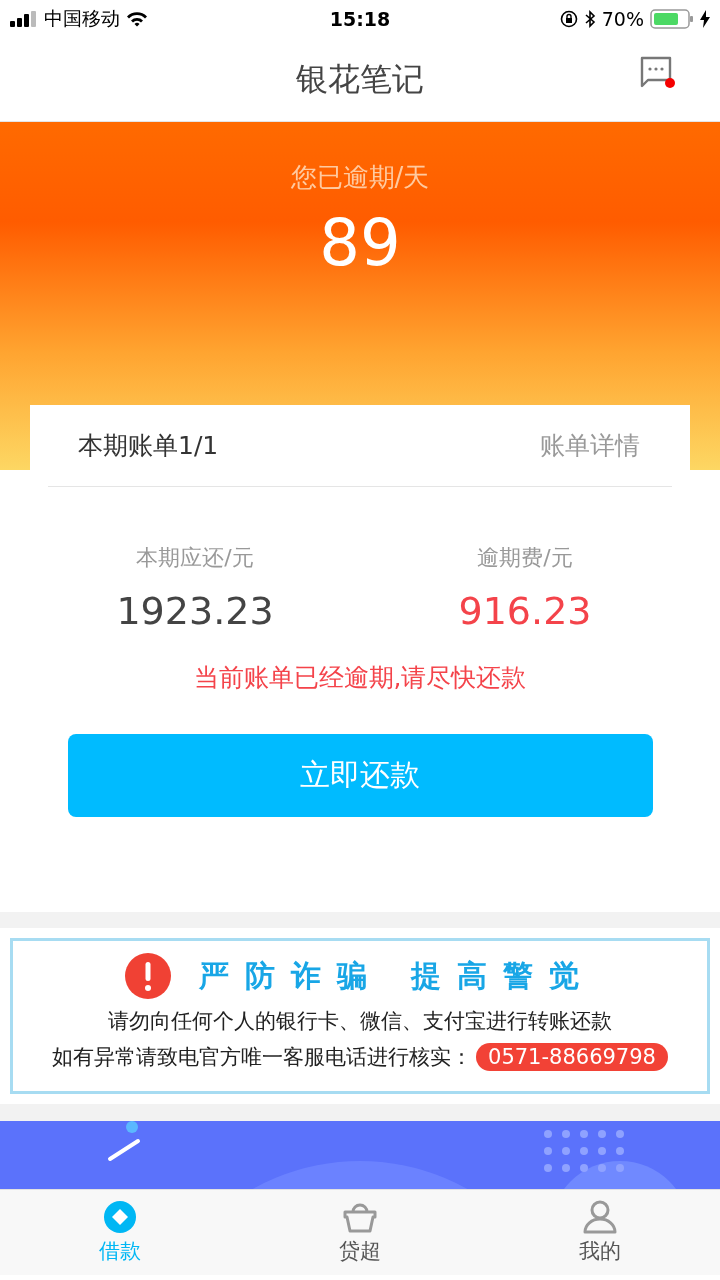  Describe the element at coordinates (705, 19) in the screenshot. I see `charging-icon` at that location.